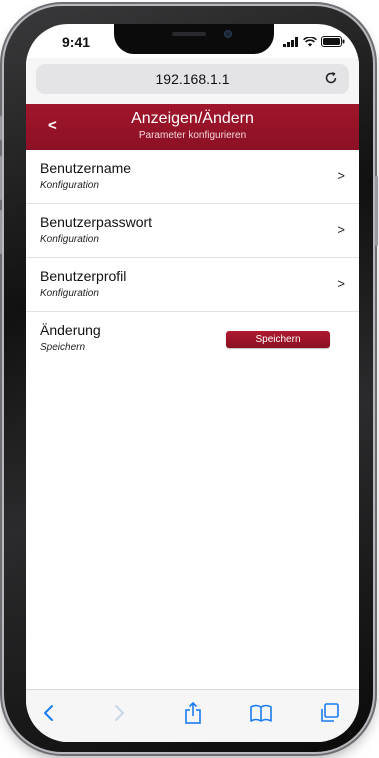  Describe the element at coordinates (329, 713) in the screenshot. I see `tabs-icon` at that location.